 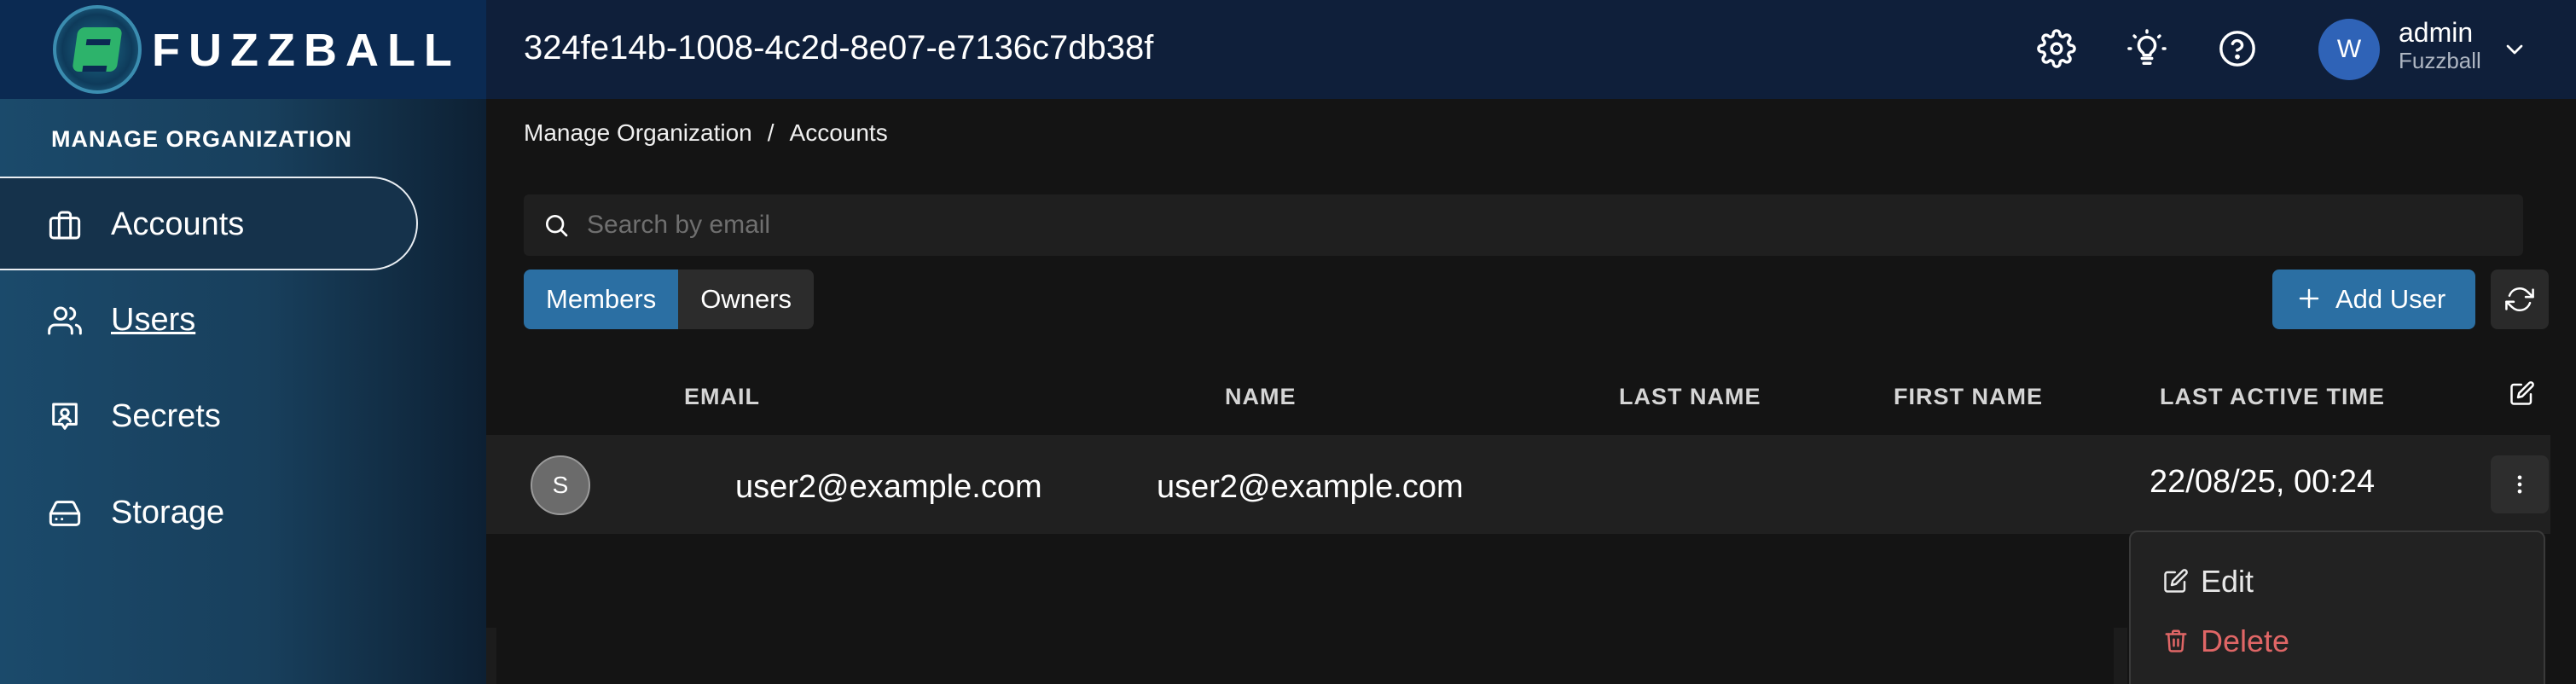 I want to click on user-menu: W admin Fuzzball, so click(x=2442, y=49).